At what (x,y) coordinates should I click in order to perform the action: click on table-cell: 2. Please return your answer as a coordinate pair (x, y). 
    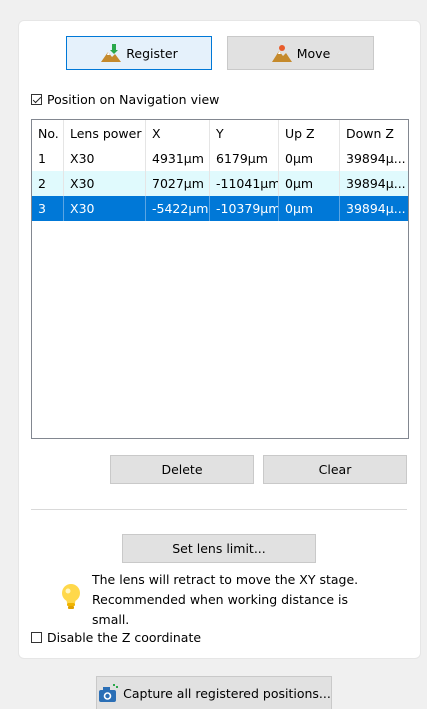
    Looking at the image, I should click on (48, 183).